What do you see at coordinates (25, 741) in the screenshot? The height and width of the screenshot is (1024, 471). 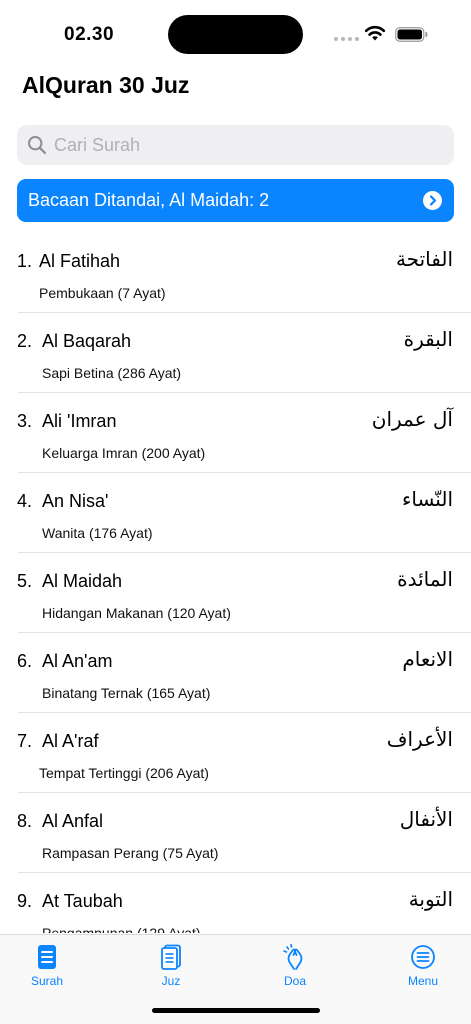 I see `surah-number: 7.` at bounding box center [25, 741].